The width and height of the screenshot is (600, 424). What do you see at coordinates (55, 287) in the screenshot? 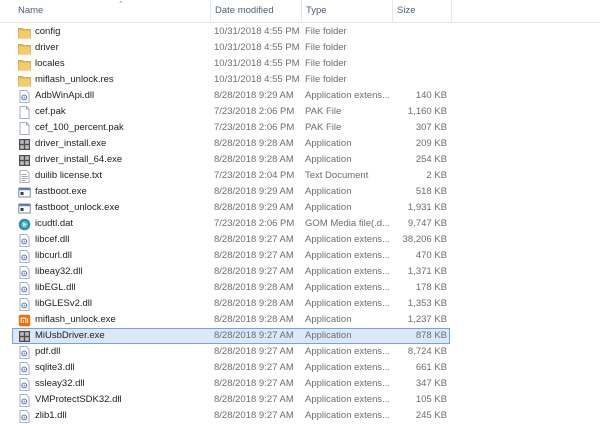
I see `file-name: libEGL.dll` at bounding box center [55, 287].